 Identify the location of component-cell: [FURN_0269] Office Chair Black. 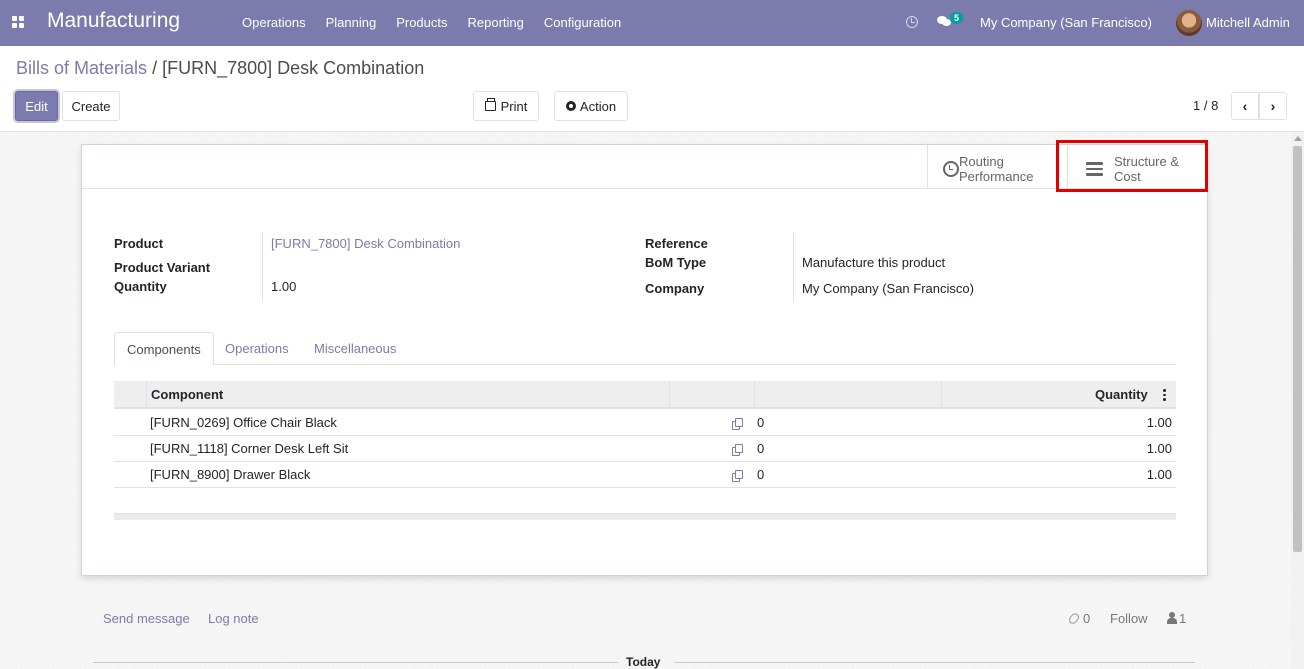
(243, 422).